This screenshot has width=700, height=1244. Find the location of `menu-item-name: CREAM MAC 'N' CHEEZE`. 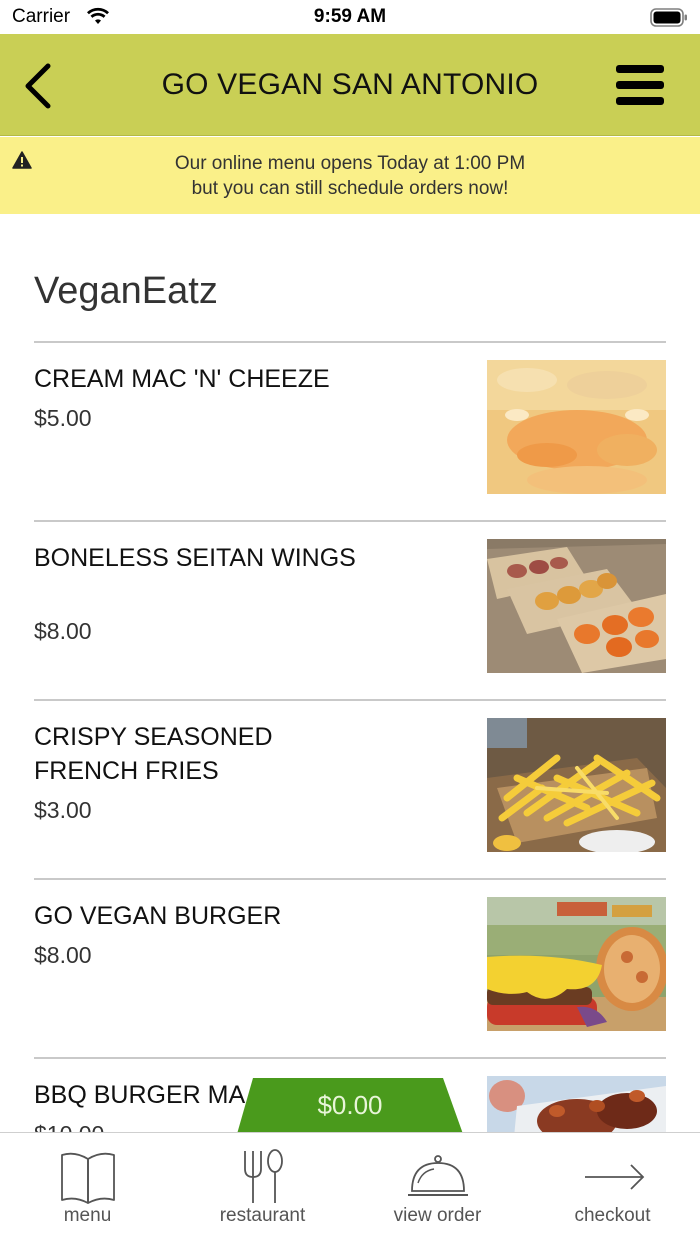

menu-item-name: CREAM MAC 'N' CHEEZE is located at coordinates (182, 379).